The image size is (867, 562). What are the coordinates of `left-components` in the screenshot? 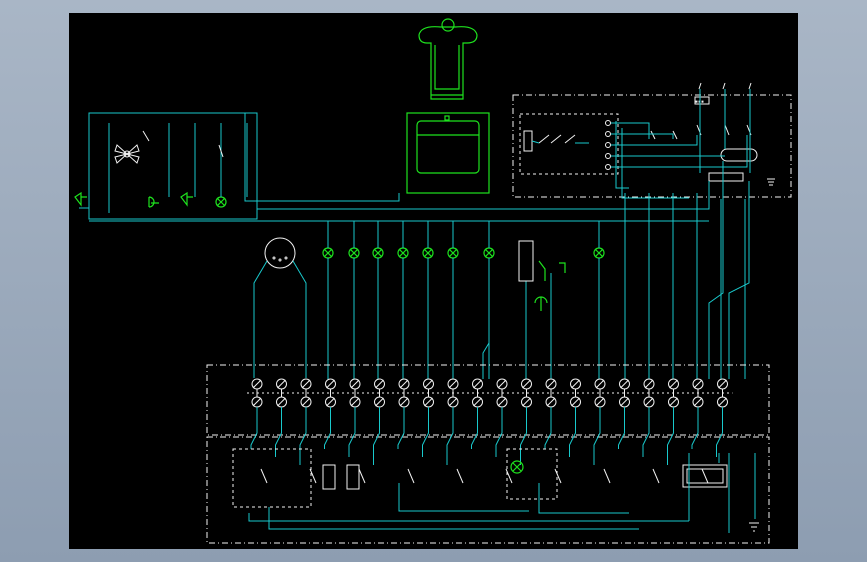 It's located at (150, 199).